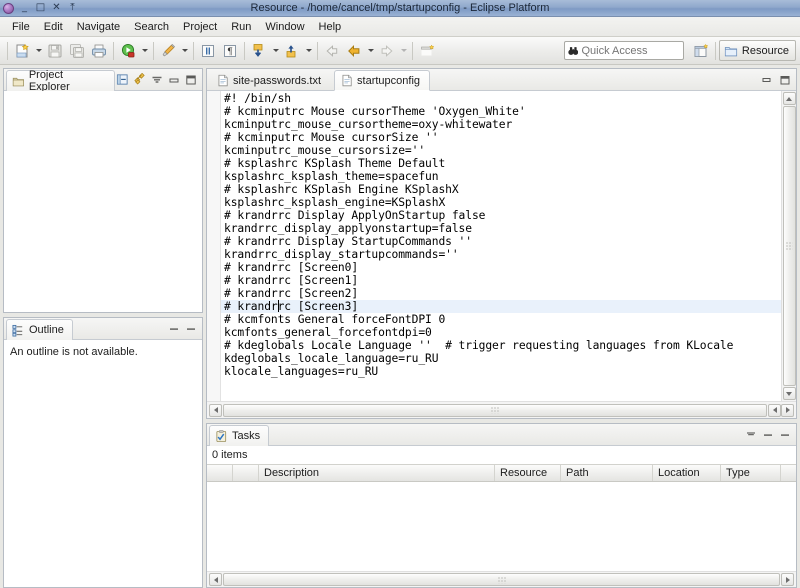 The height and width of the screenshot is (588, 800). I want to click on menu-run: Run, so click(241, 27).